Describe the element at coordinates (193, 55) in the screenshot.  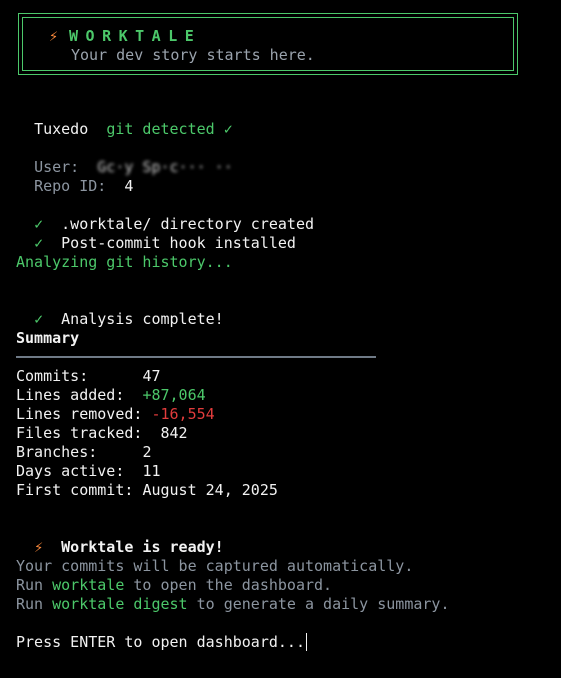
I see `banner-subtitle: Your dev story starts here.` at that location.